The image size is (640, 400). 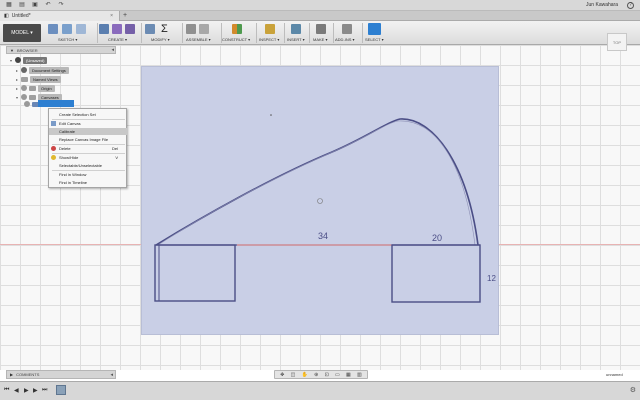 I want to click on display-settings-icon: ▭, so click(x=337, y=375).